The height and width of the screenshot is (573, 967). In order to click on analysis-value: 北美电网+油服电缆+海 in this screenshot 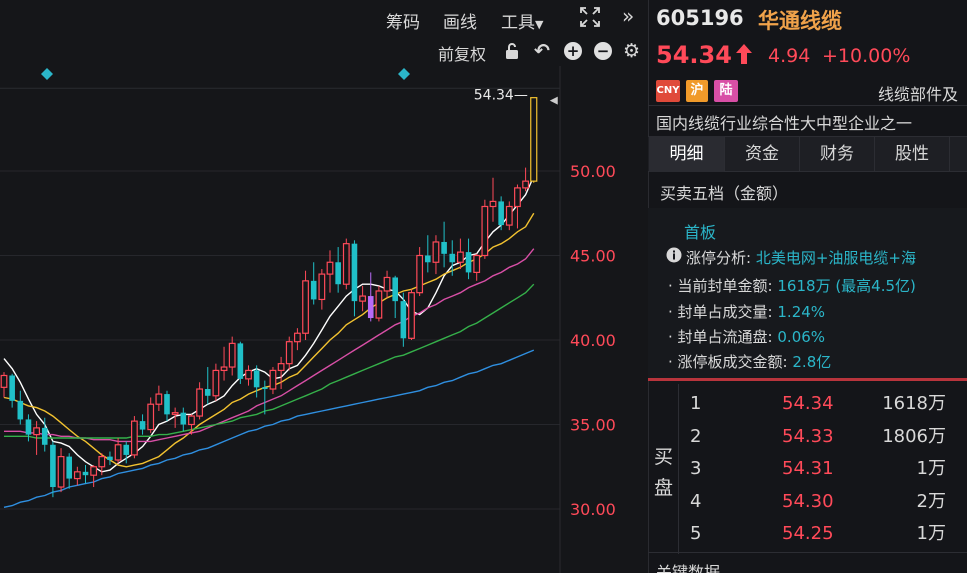, I will do `click(836, 258)`.